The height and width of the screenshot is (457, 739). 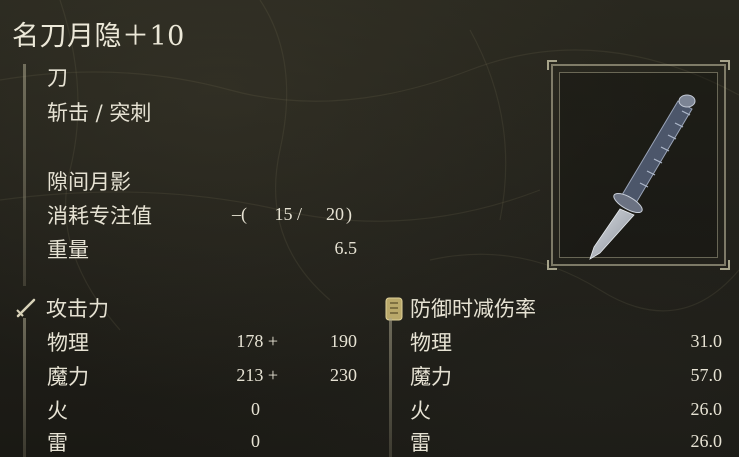 I want to click on guard-row-label: 魔力, so click(x=431, y=377).